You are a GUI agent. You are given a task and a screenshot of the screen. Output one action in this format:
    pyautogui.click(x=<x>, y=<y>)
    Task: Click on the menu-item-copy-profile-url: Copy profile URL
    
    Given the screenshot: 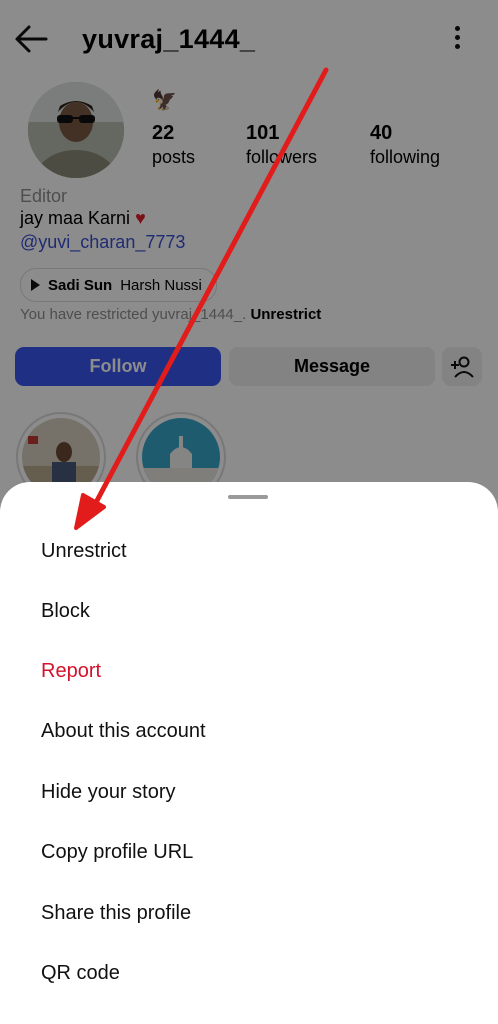 What is the action you would take?
    pyautogui.click(x=117, y=852)
    